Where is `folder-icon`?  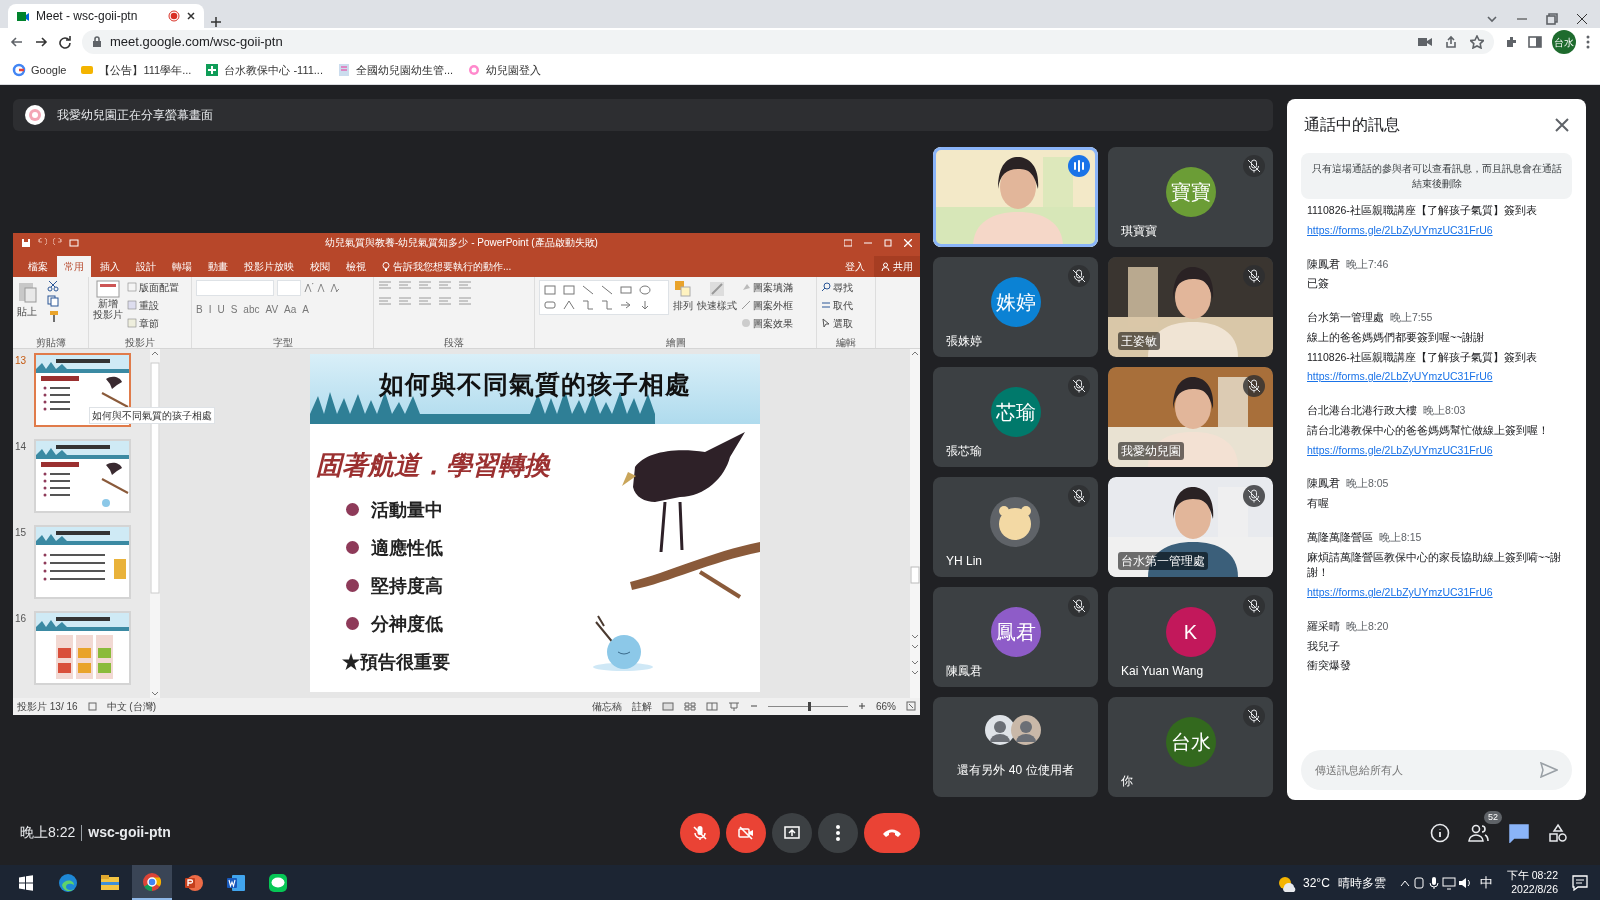
folder-icon is located at coordinates (110, 882).